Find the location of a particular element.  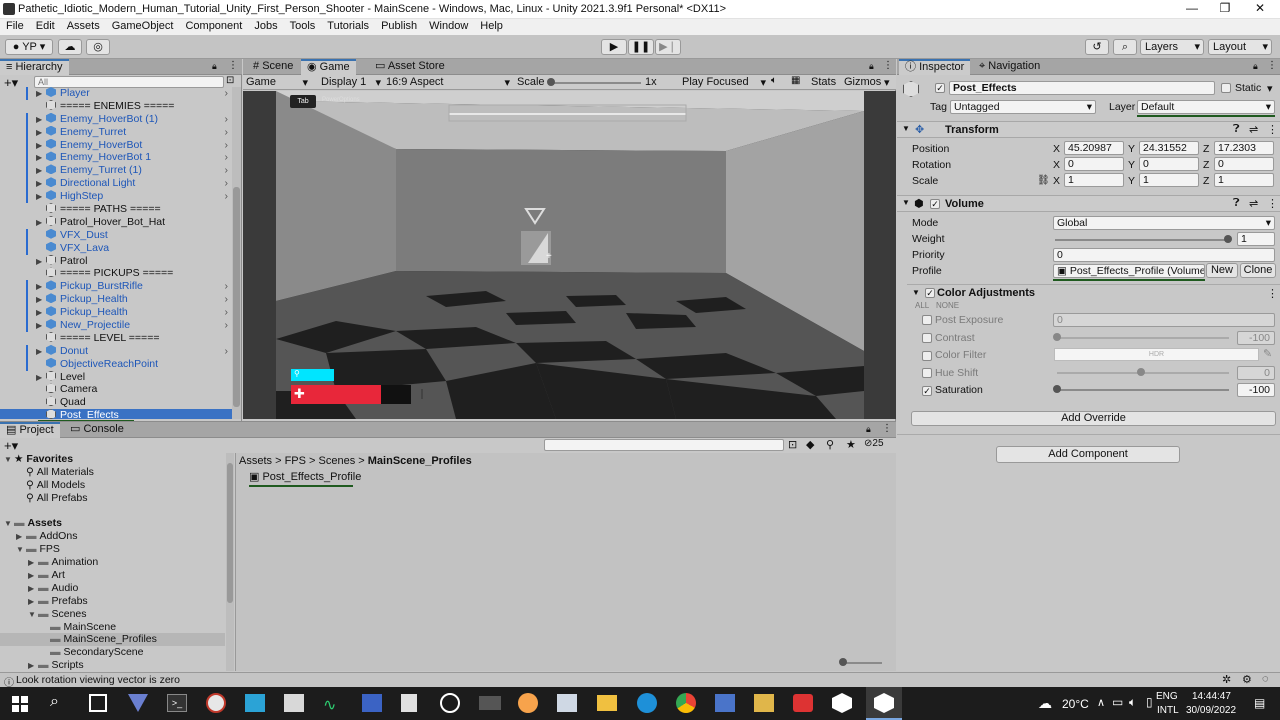

position-y-field: 24.31552 is located at coordinates (1169, 148).